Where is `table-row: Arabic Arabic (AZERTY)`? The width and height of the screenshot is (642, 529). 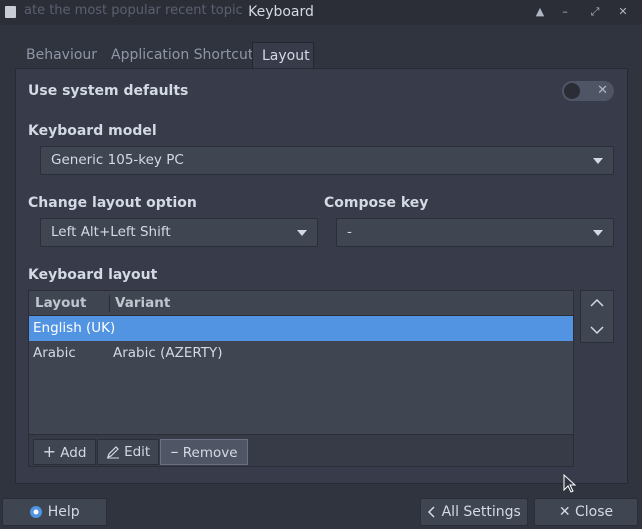 table-row: Arabic Arabic (AZERTY) is located at coordinates (301, 353).